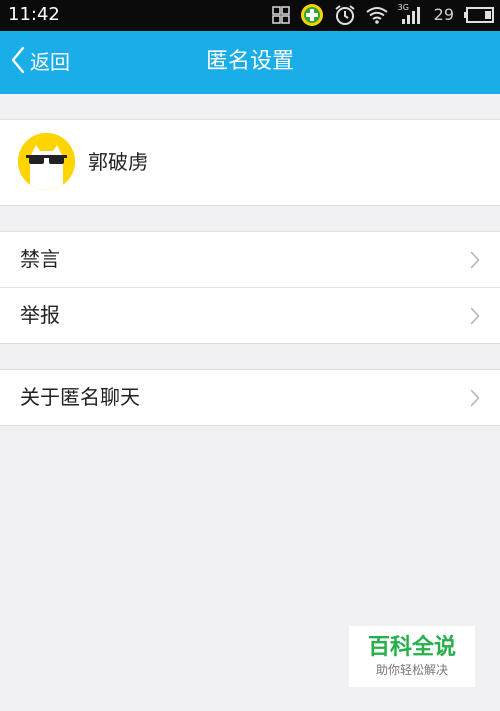 Image resolution: width=500 pixels, height=711 pixels. I want to click on report-row: 举报, so click(250, 315).